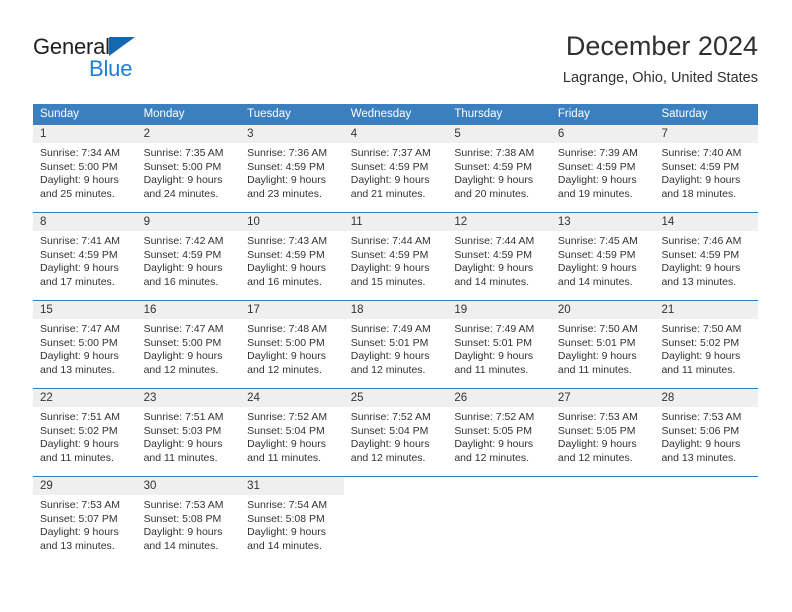 This screenshot has width=792, height=612. What do you see at coordinates (183, 153) in the screenshot?
I see `sunrise-text: Sunrise: 7:35 AM` at bounding box center [183, 153].